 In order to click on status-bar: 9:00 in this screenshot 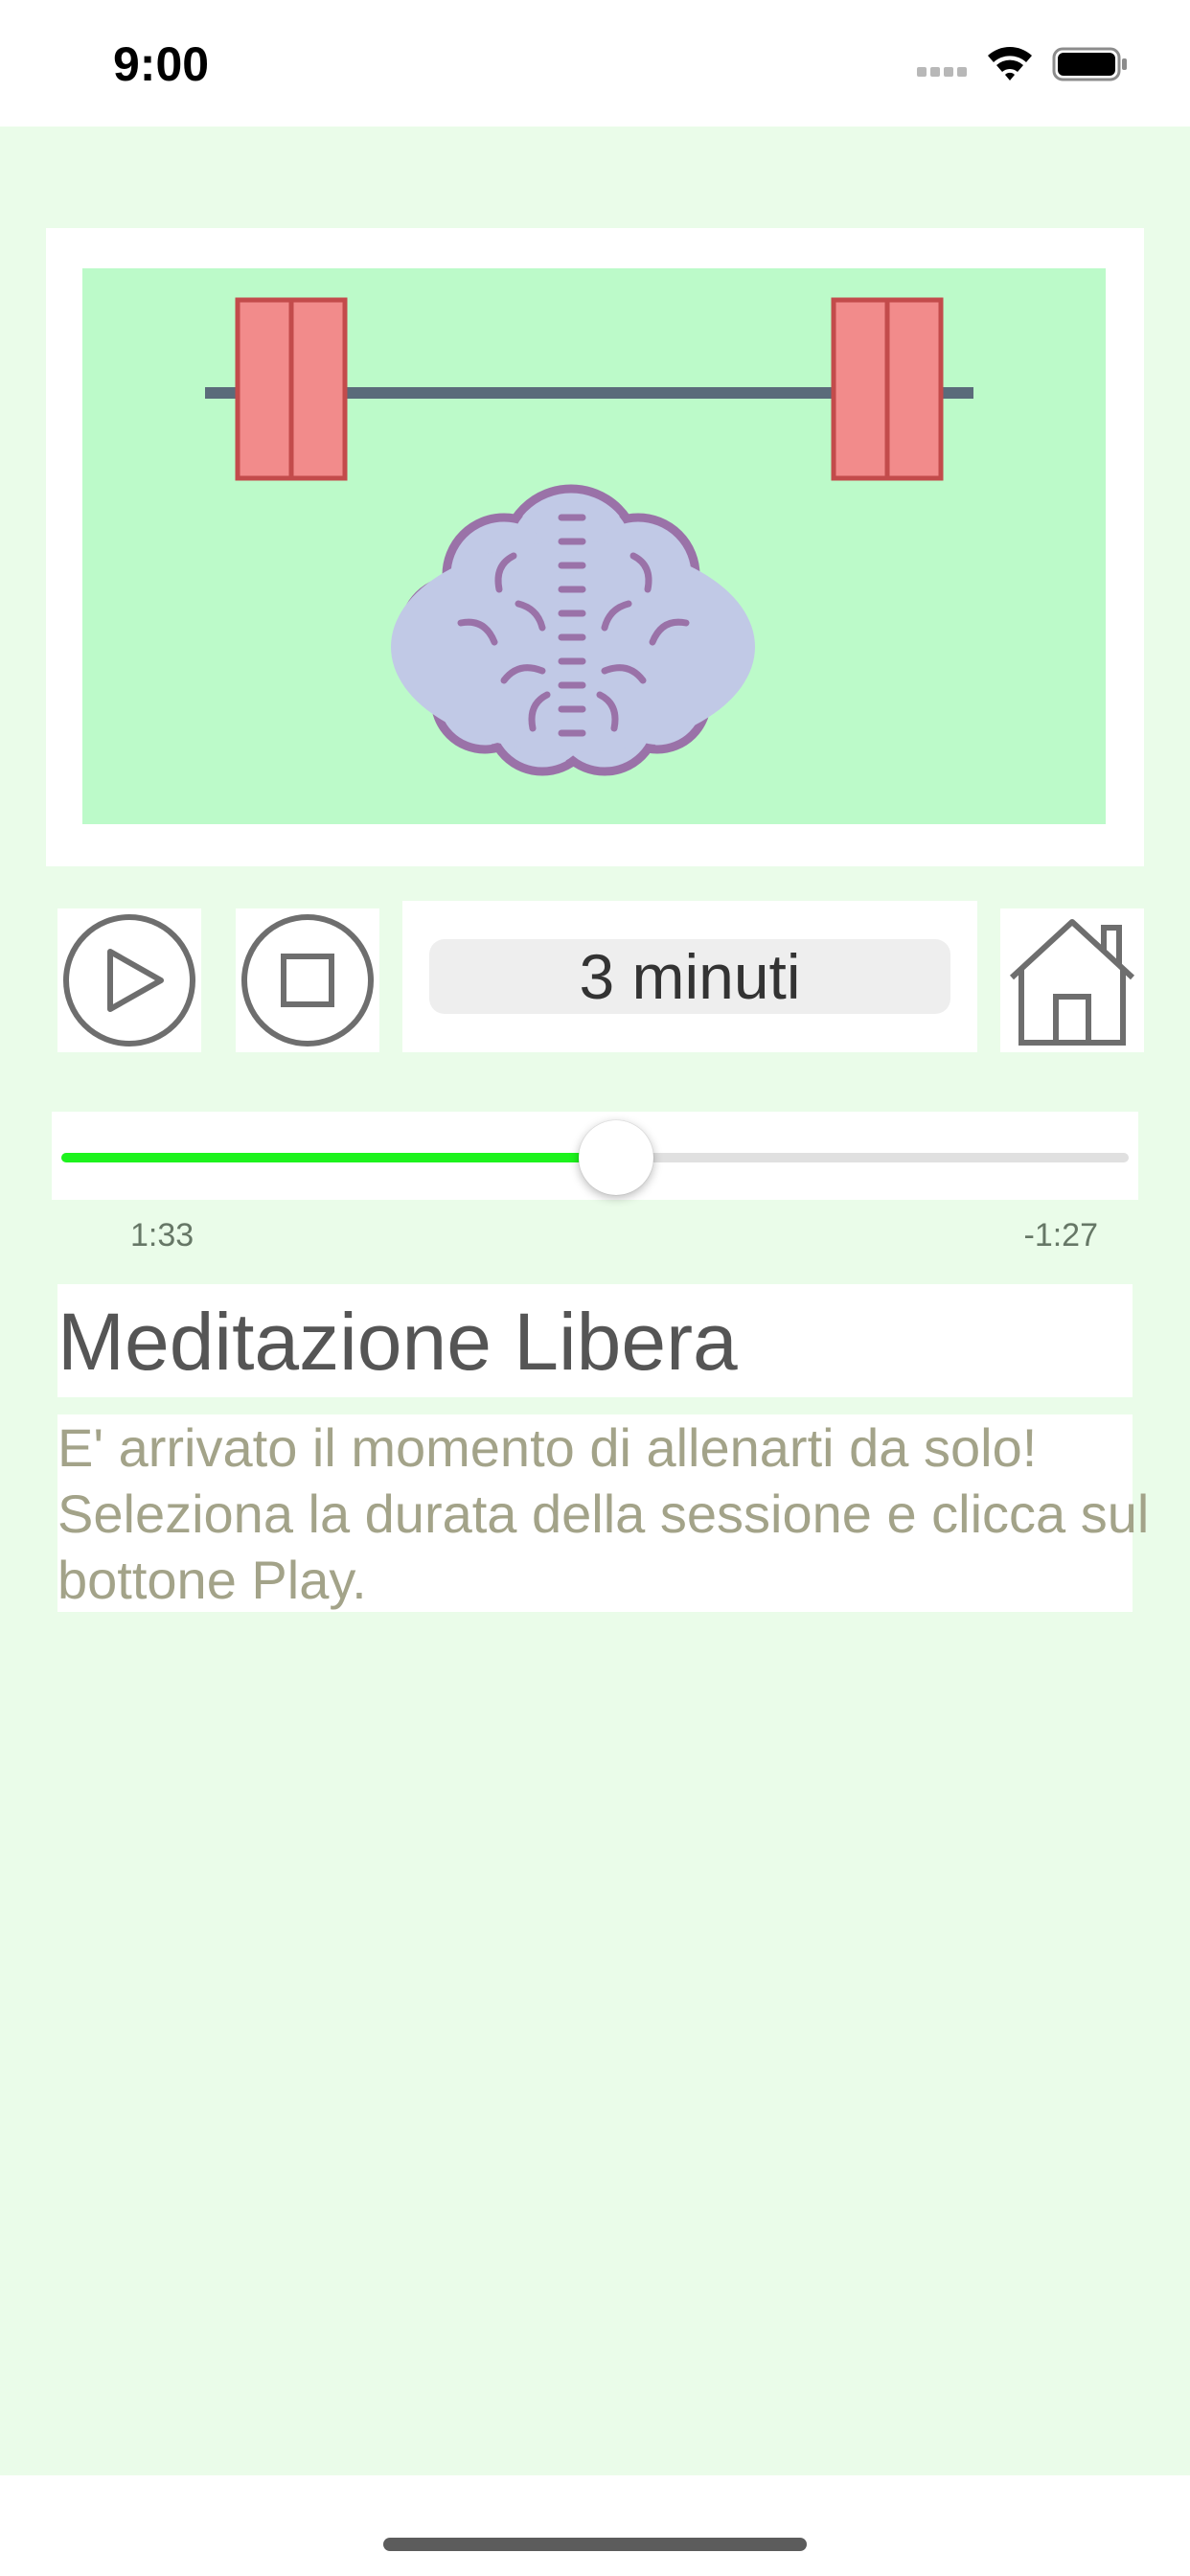, I will do `click(595, 63)`.